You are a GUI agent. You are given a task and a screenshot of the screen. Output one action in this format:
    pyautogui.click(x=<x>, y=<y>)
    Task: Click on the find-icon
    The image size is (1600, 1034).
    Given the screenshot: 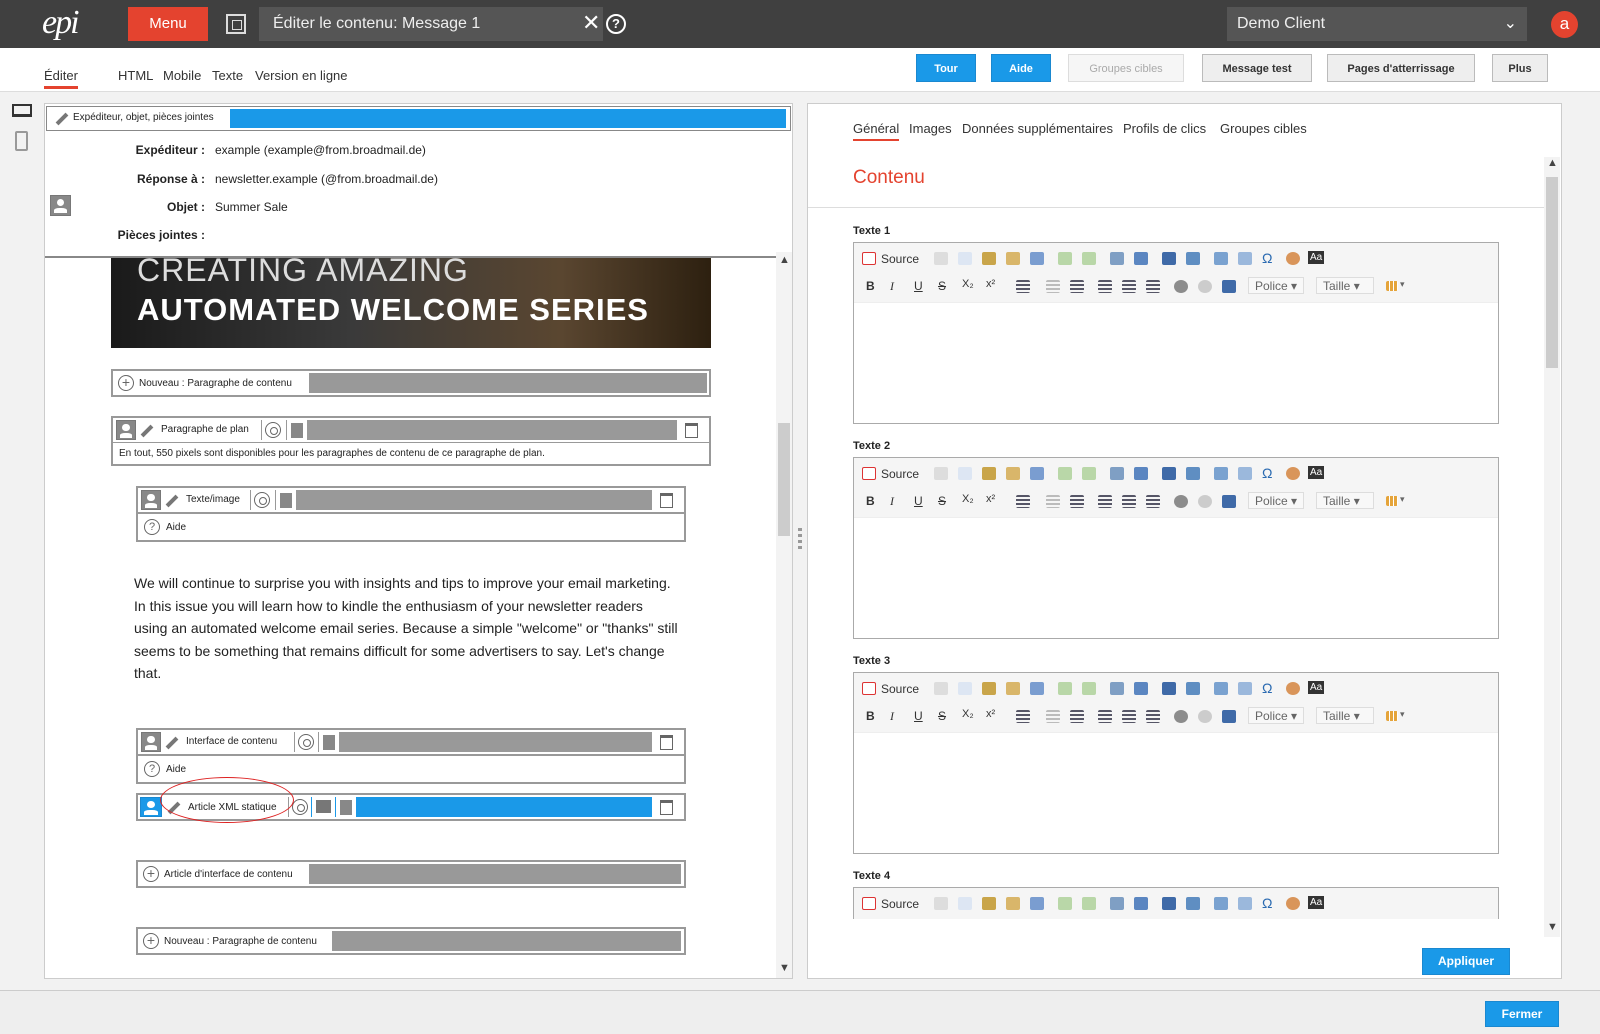 What is the action you would take?
    pyautogui.click(x=1117, y=473)
    